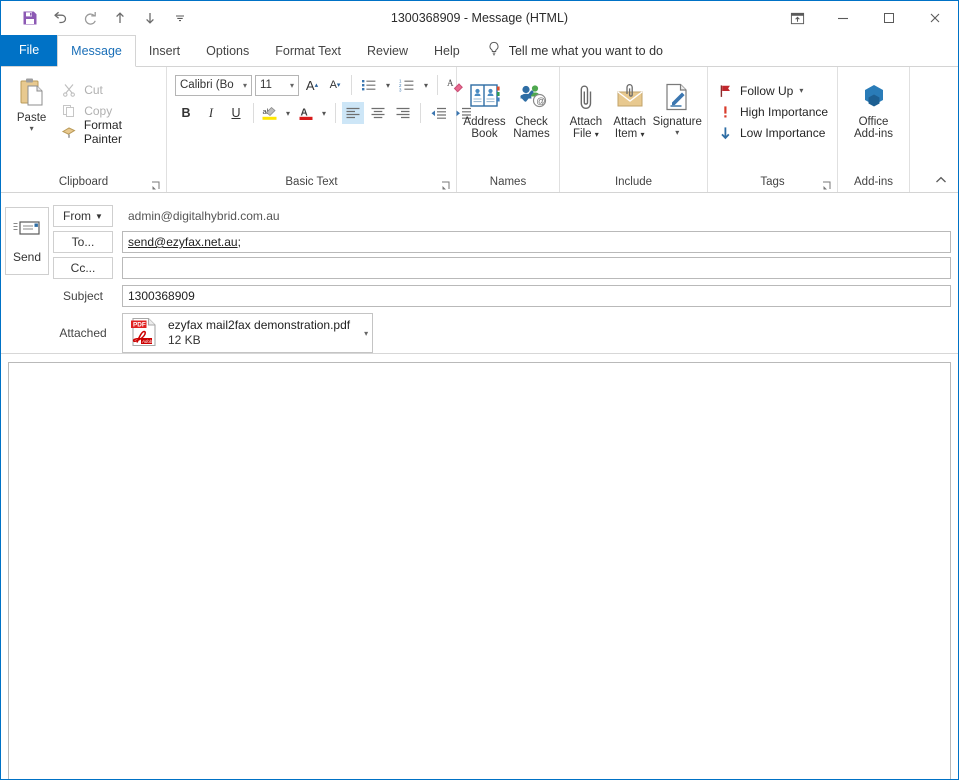  I want to click on tab-review-label: Review, so click(388, 50).